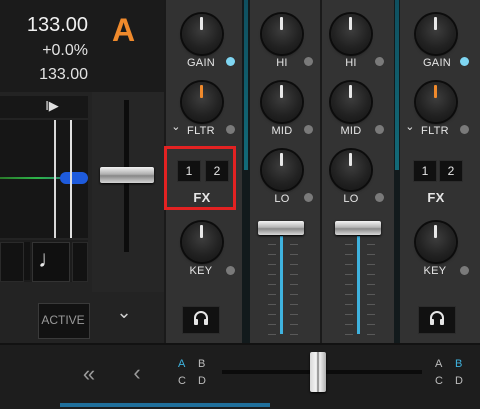 This screenshot has width=480, height=409. Describe the element at coordinates (201, 63) in the screenshot. I see `gain-label-left: GAIN` at that location.